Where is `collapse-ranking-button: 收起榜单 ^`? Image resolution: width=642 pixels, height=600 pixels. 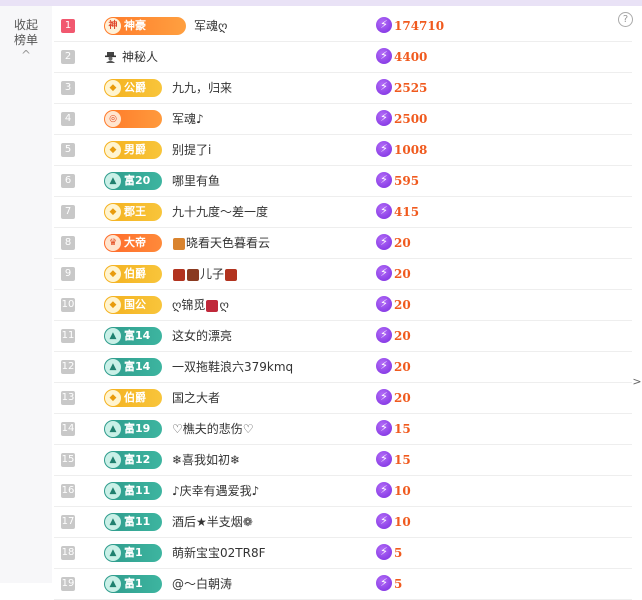 collapse-ranking-button: 收起榜单 ^ is located at coordinates (26, 39).